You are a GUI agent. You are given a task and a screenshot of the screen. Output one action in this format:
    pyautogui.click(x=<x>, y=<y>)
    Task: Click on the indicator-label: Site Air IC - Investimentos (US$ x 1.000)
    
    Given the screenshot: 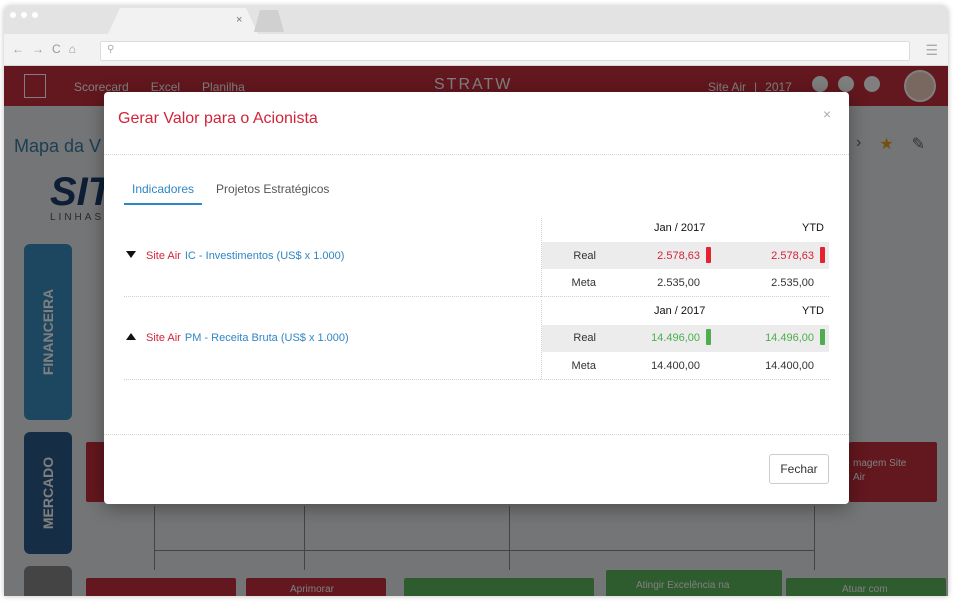 What is the action you would take?
    pyautogui.click(x=235, y=256)
    